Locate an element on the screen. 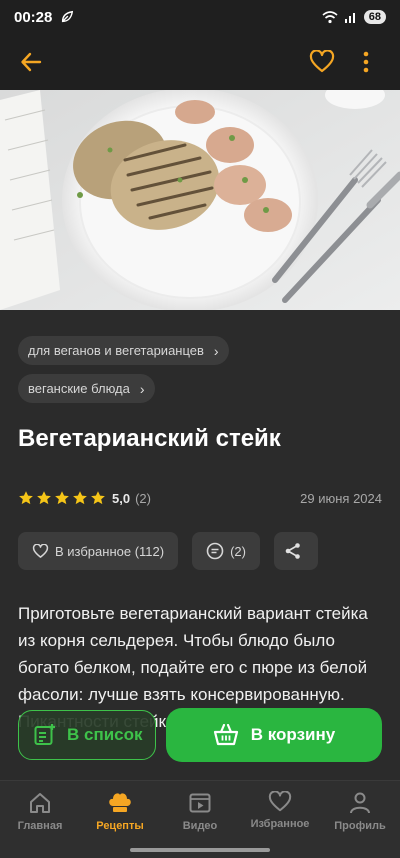 This screenshot has width=400, height=858. top-app-bar is located at coordinates (200, 62).